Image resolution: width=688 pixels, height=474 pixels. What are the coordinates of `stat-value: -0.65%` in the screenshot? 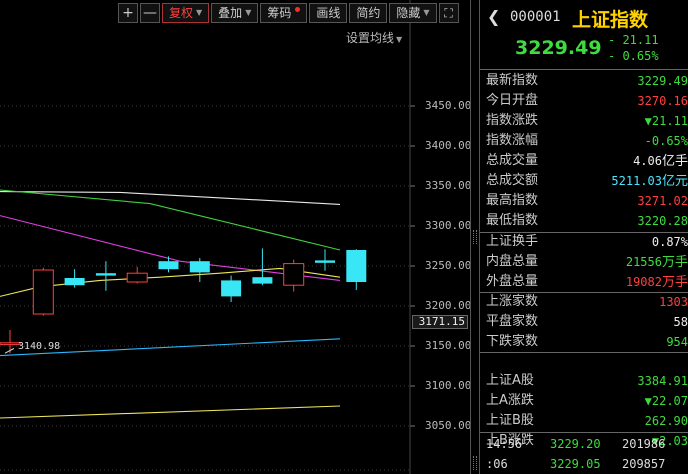 It's located at (666, 141).